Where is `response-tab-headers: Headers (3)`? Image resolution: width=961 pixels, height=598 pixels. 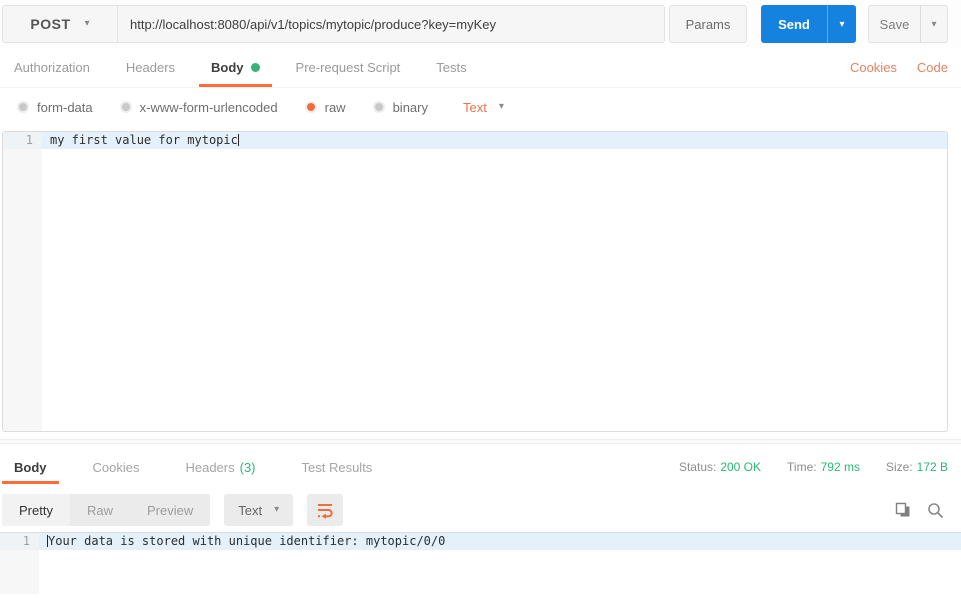 response-tab-headers: Headers (3) is located at coordinates (220, 467).